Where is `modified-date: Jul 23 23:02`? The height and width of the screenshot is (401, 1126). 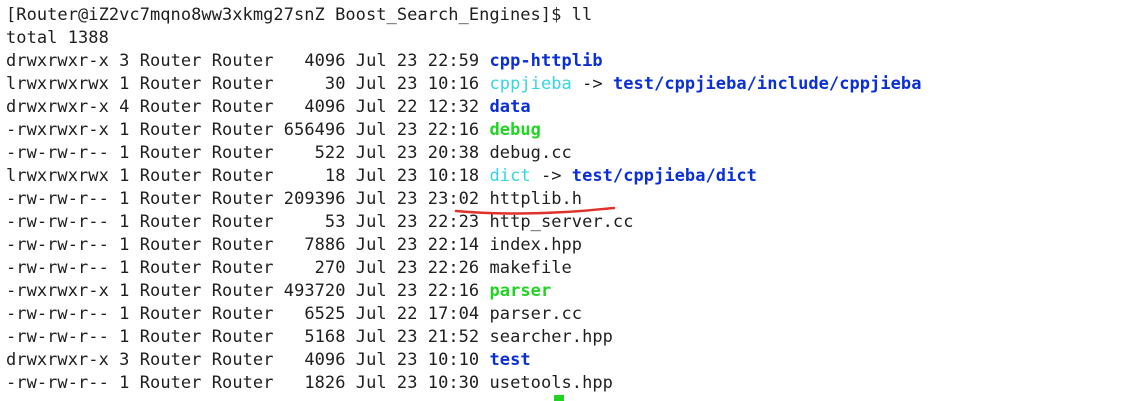
modified-date: Jul 23 23:02 is located at coordinates (417, 199).